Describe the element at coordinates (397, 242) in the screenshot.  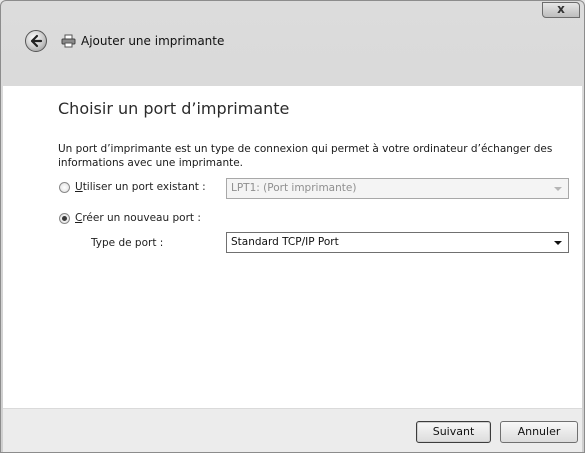
I see `port-type-dropdown: Standard TCP/IP Port` at that location.